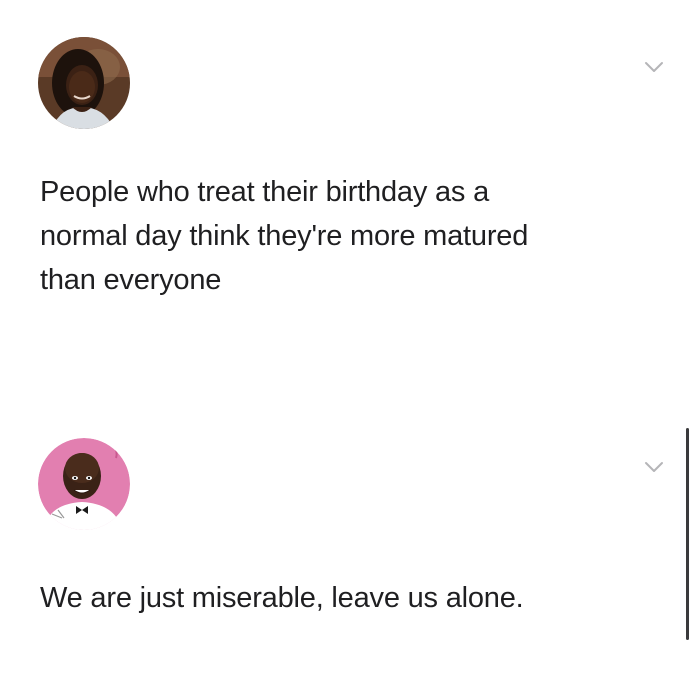  What do you see at coordinates (282, 598) in the screenshot?
I see `post-text: We are just miserable, leave us alone.` at bounding box center [282, 598].